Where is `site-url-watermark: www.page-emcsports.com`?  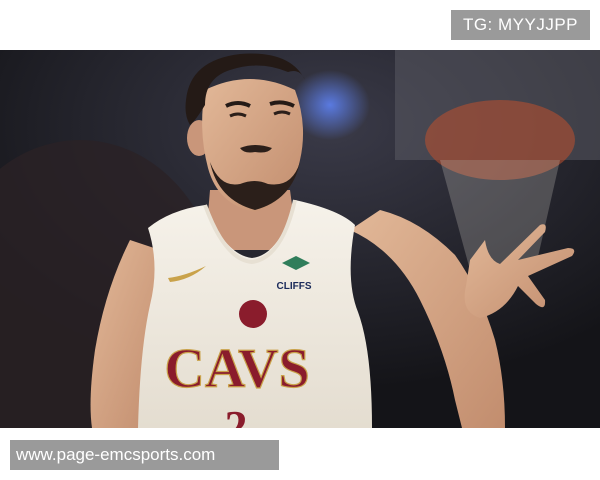 site-url-watermark: www.page-emcsports.com is located at coordinates (144, 455).